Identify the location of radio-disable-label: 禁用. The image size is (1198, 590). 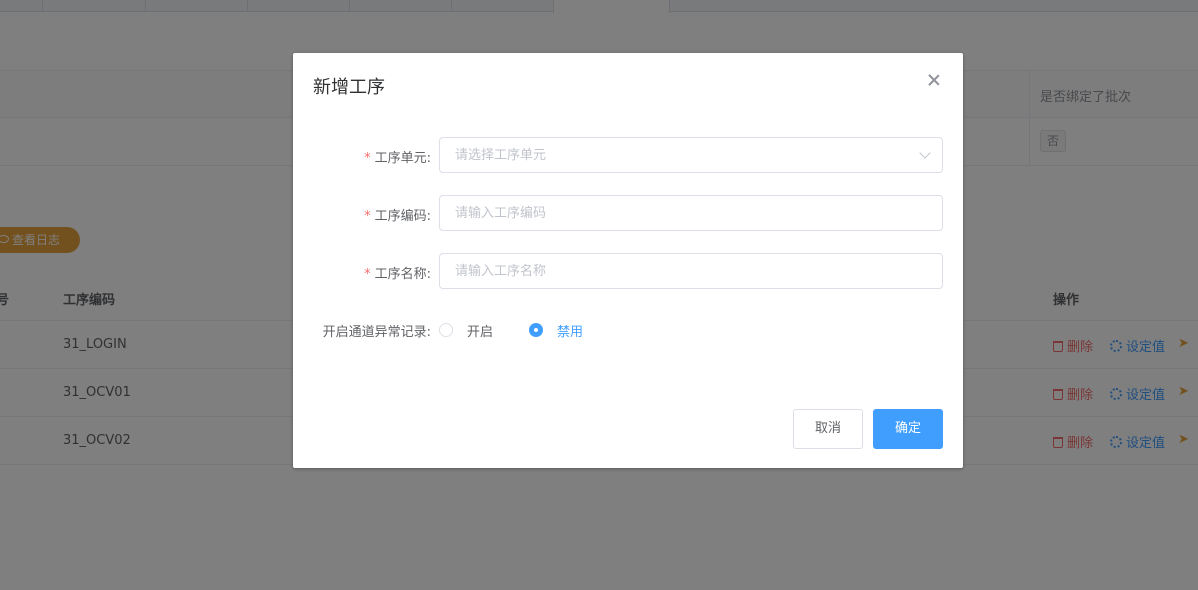
(570, 332).